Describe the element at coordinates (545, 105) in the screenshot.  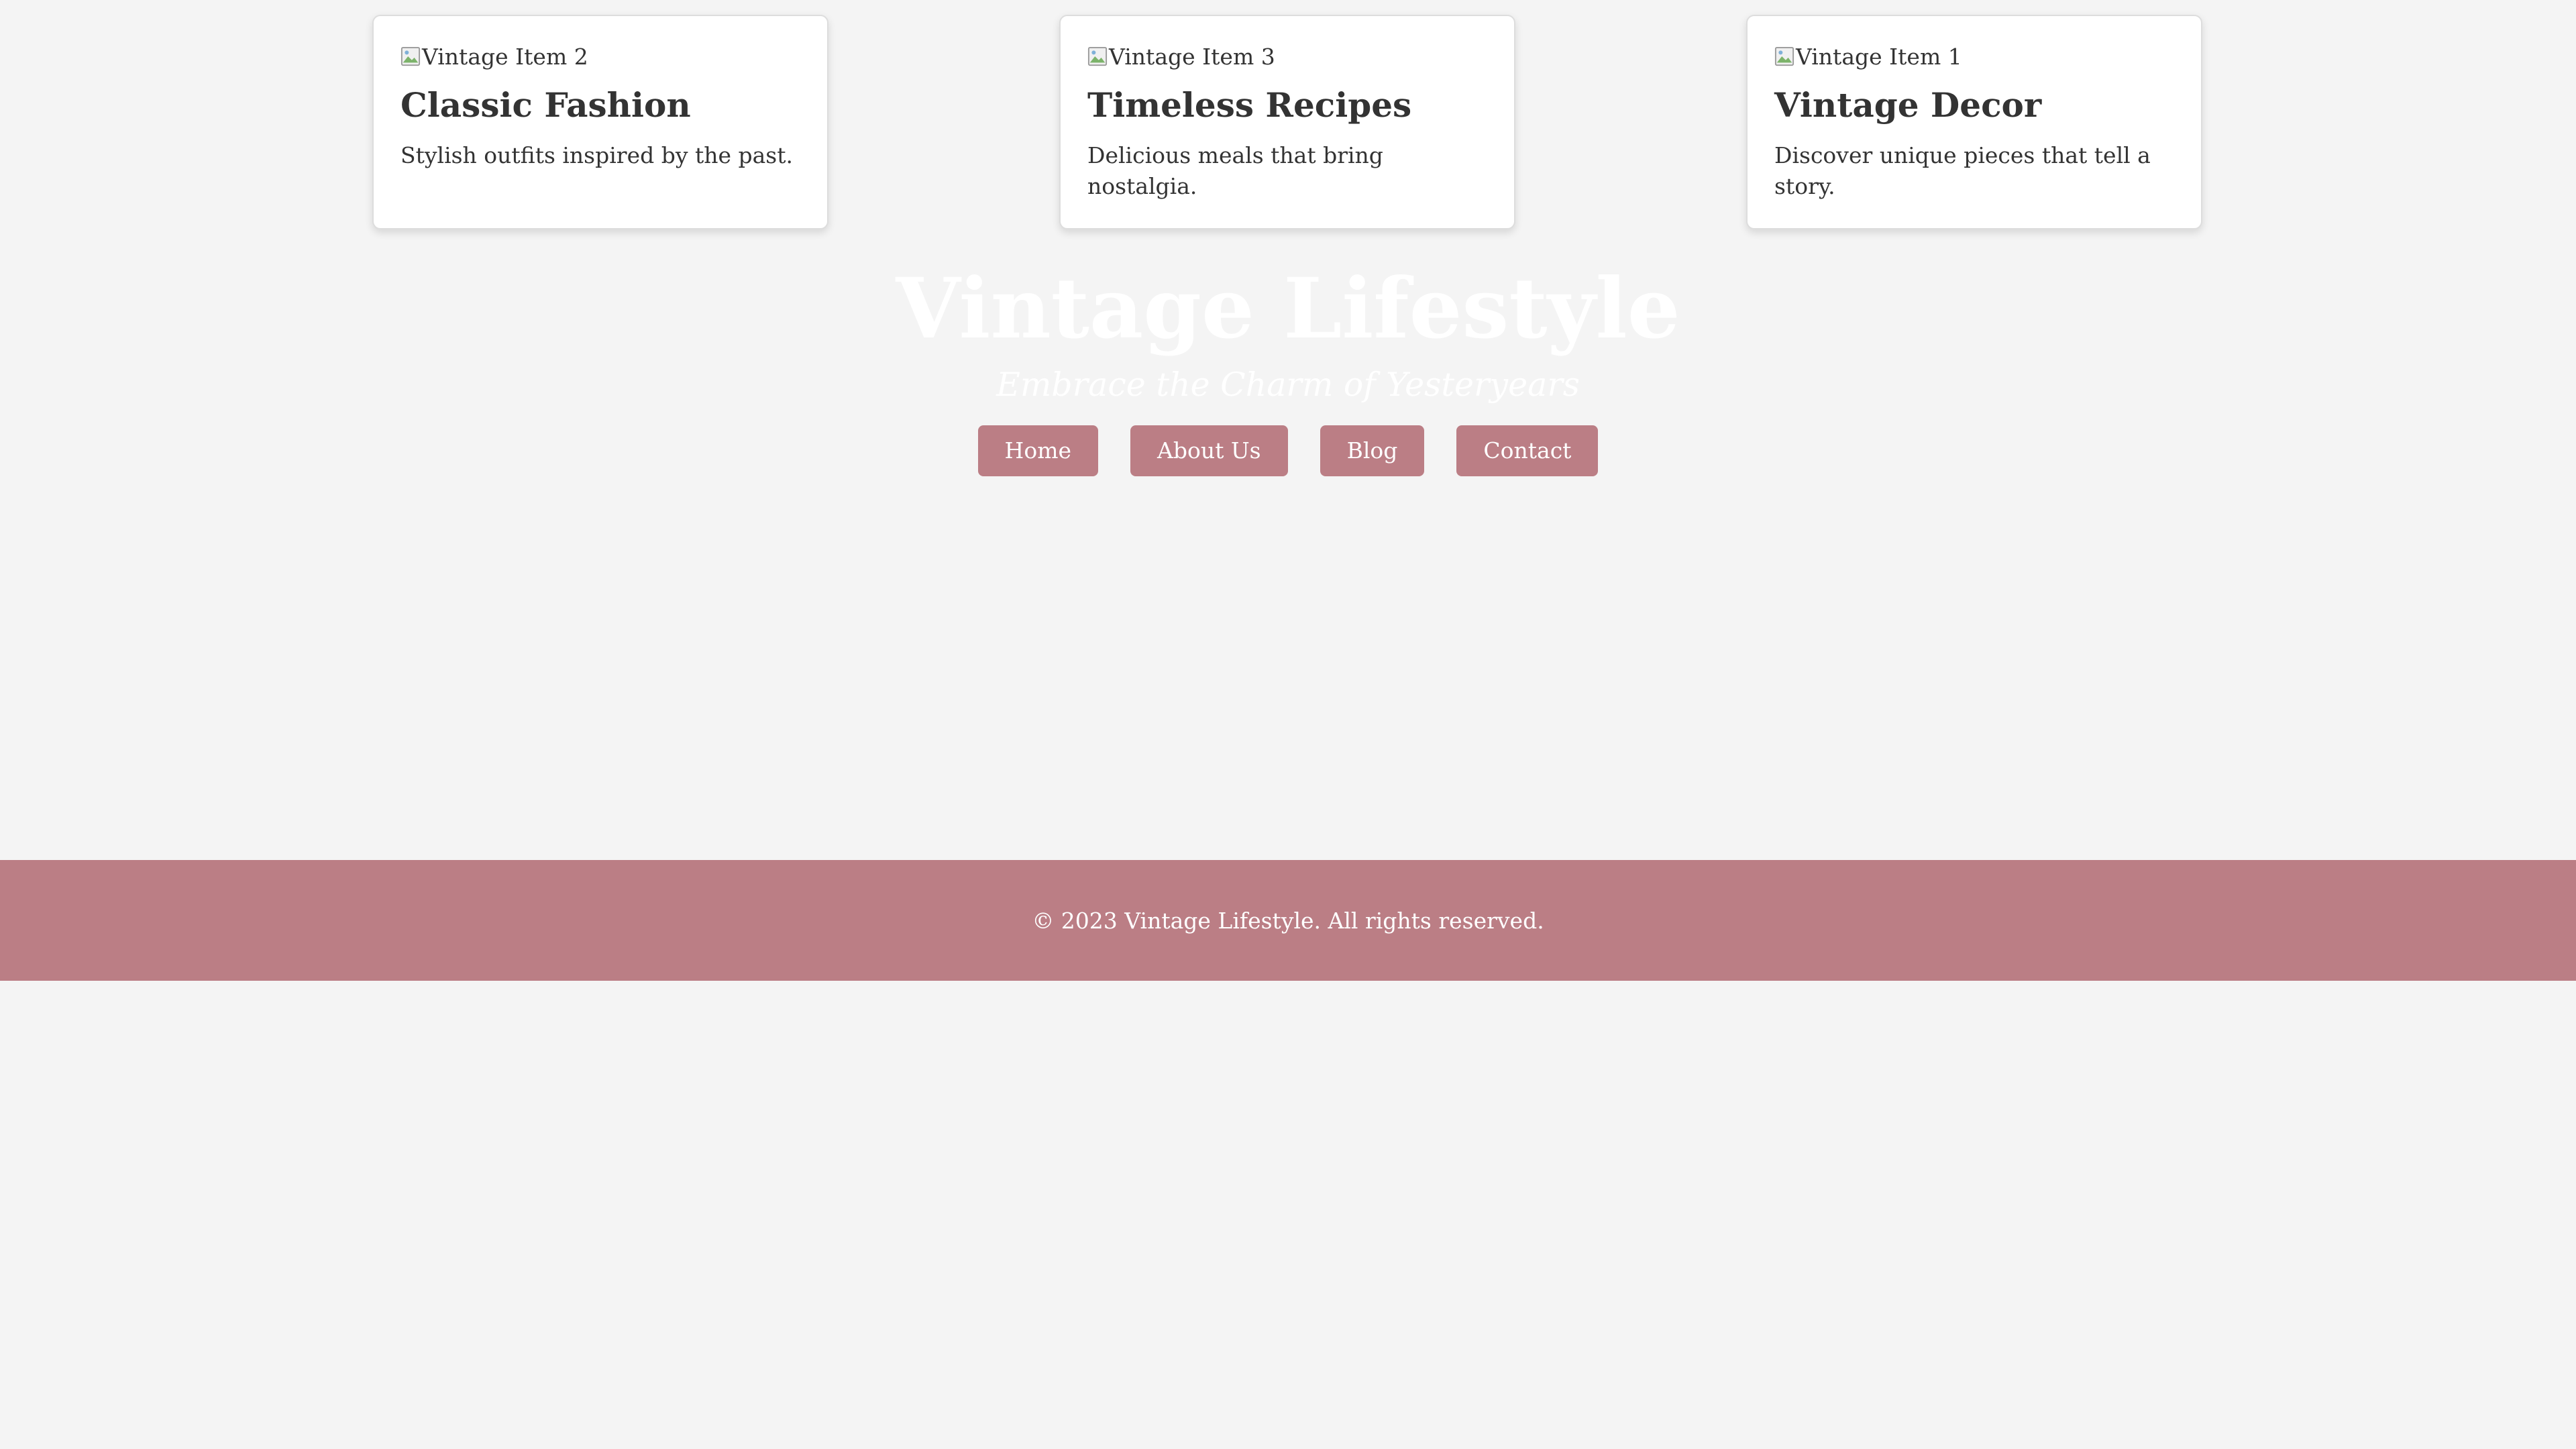
I see `card-title: Classic Fashion` at that location.